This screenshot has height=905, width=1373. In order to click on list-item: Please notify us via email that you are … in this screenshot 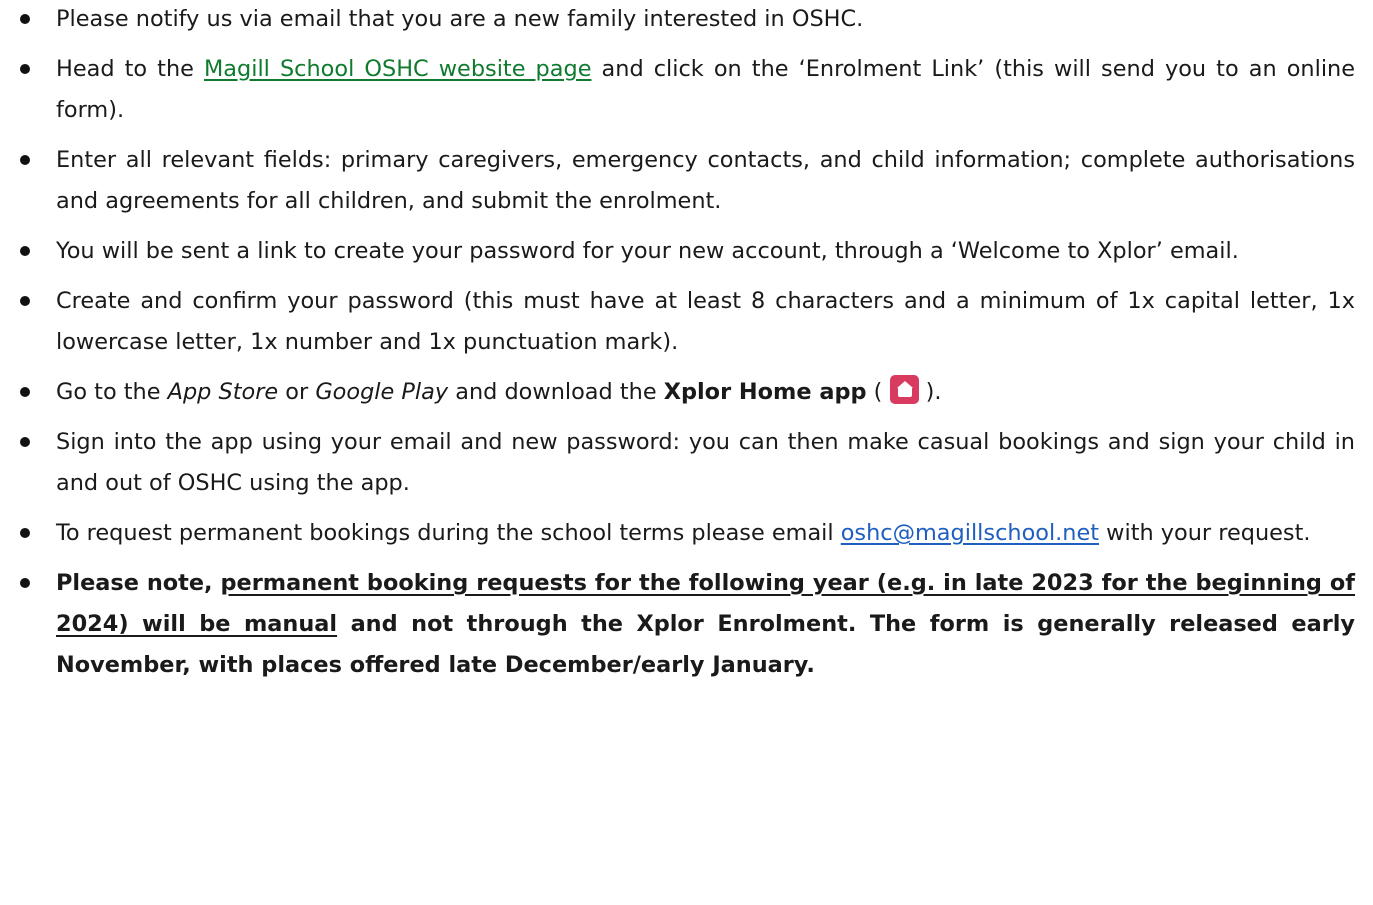, I will do `click(677, 20)`.